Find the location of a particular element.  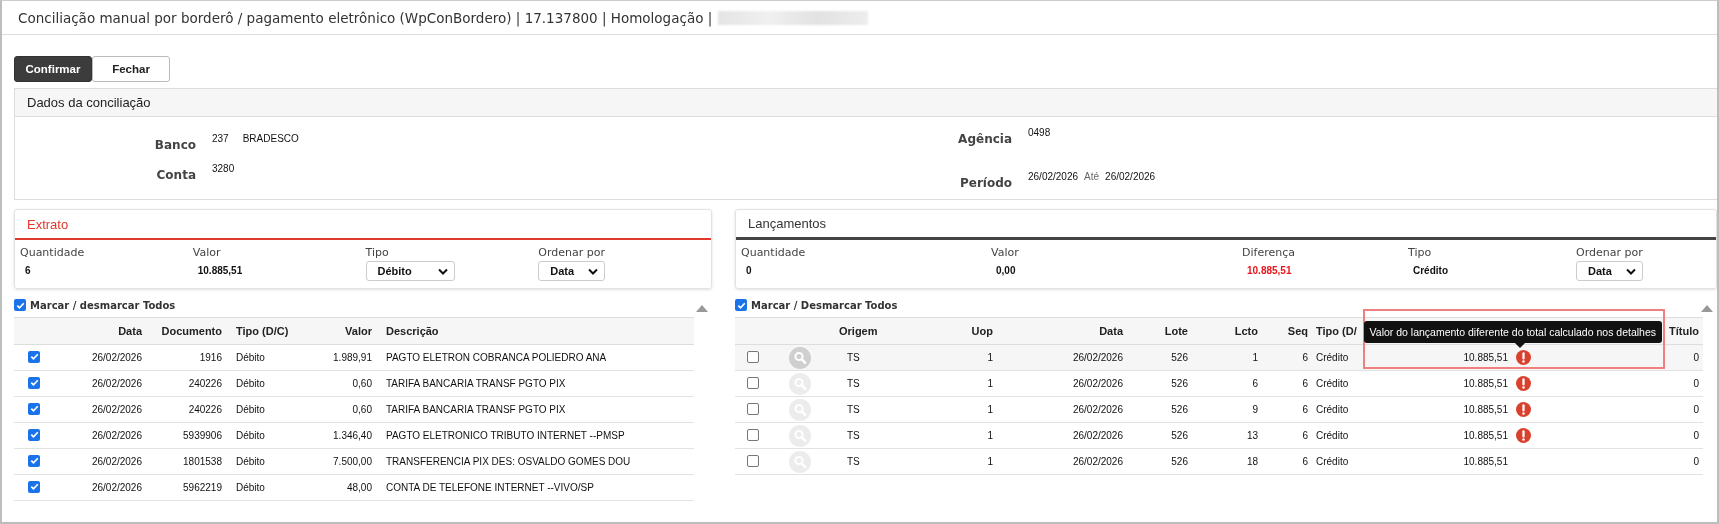

table-cell: 13 is located at coordinates (1252, 435).